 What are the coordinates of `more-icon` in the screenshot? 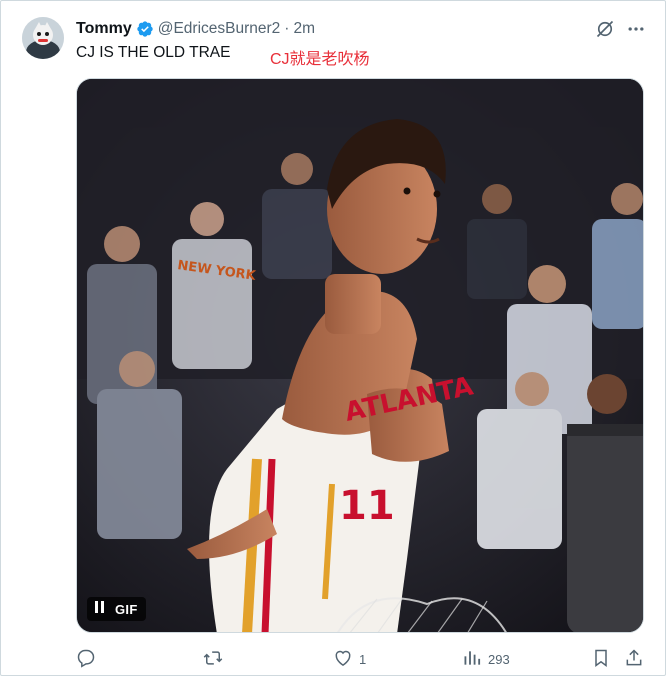 It's located at (636, 29).